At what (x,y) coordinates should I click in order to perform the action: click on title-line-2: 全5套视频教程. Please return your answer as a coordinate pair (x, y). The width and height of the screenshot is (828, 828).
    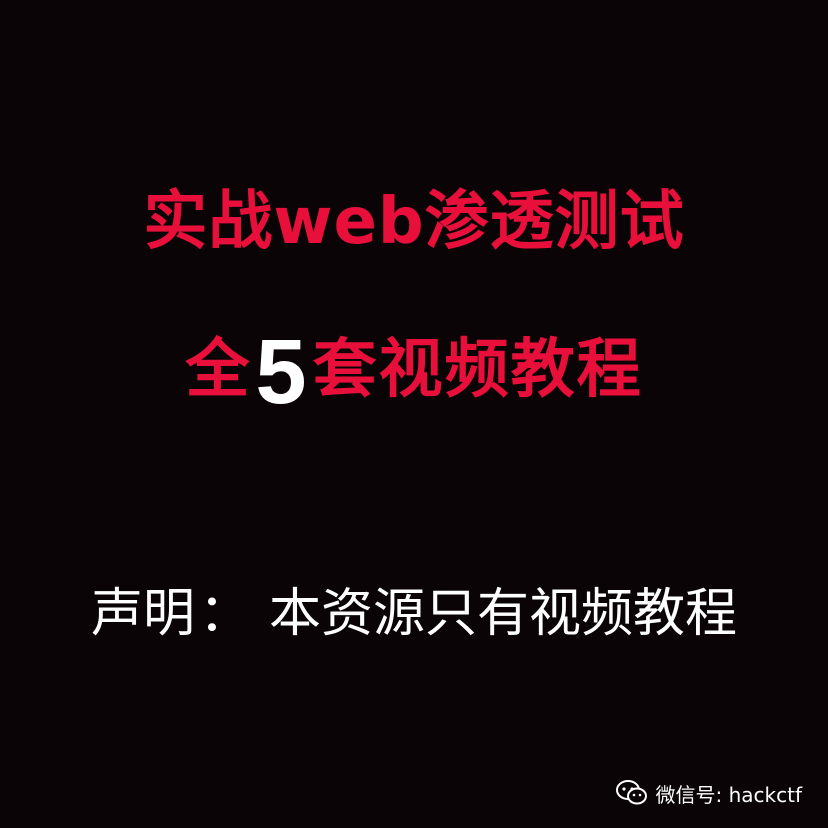
    Looking at the image, I should click on (414, 372).